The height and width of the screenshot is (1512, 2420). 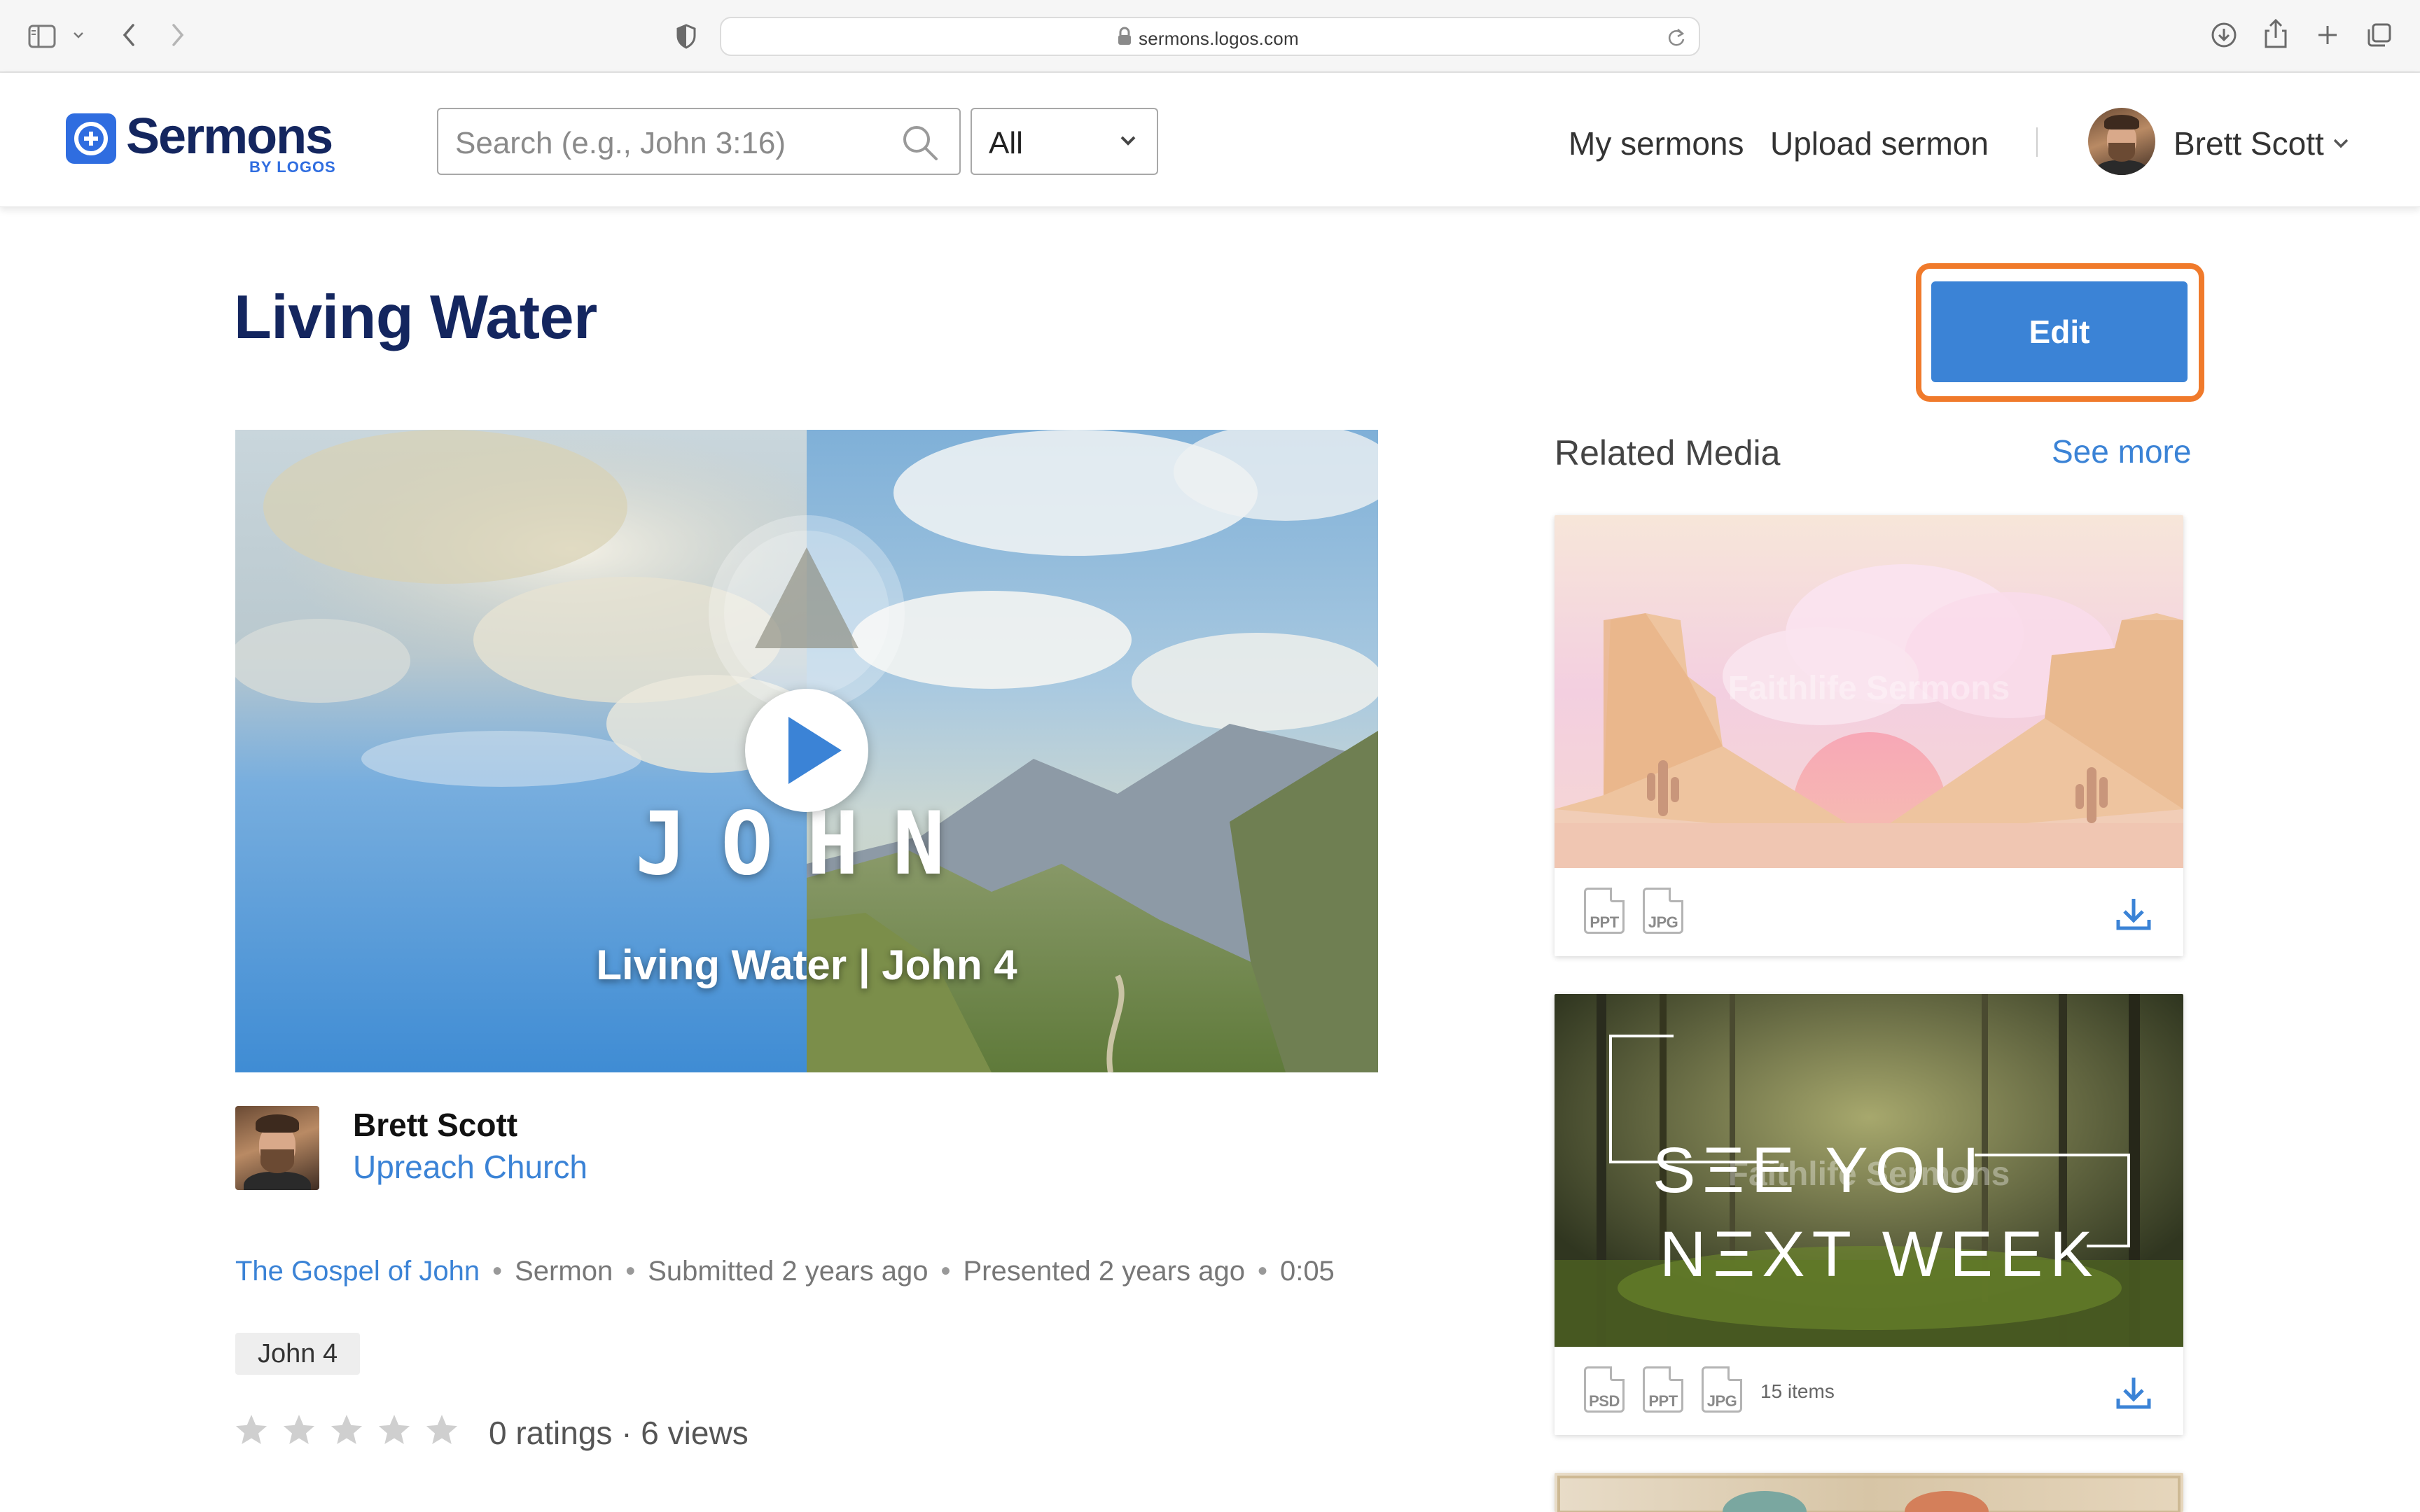 I want to click on play-icon, so click(x=815, y=750).